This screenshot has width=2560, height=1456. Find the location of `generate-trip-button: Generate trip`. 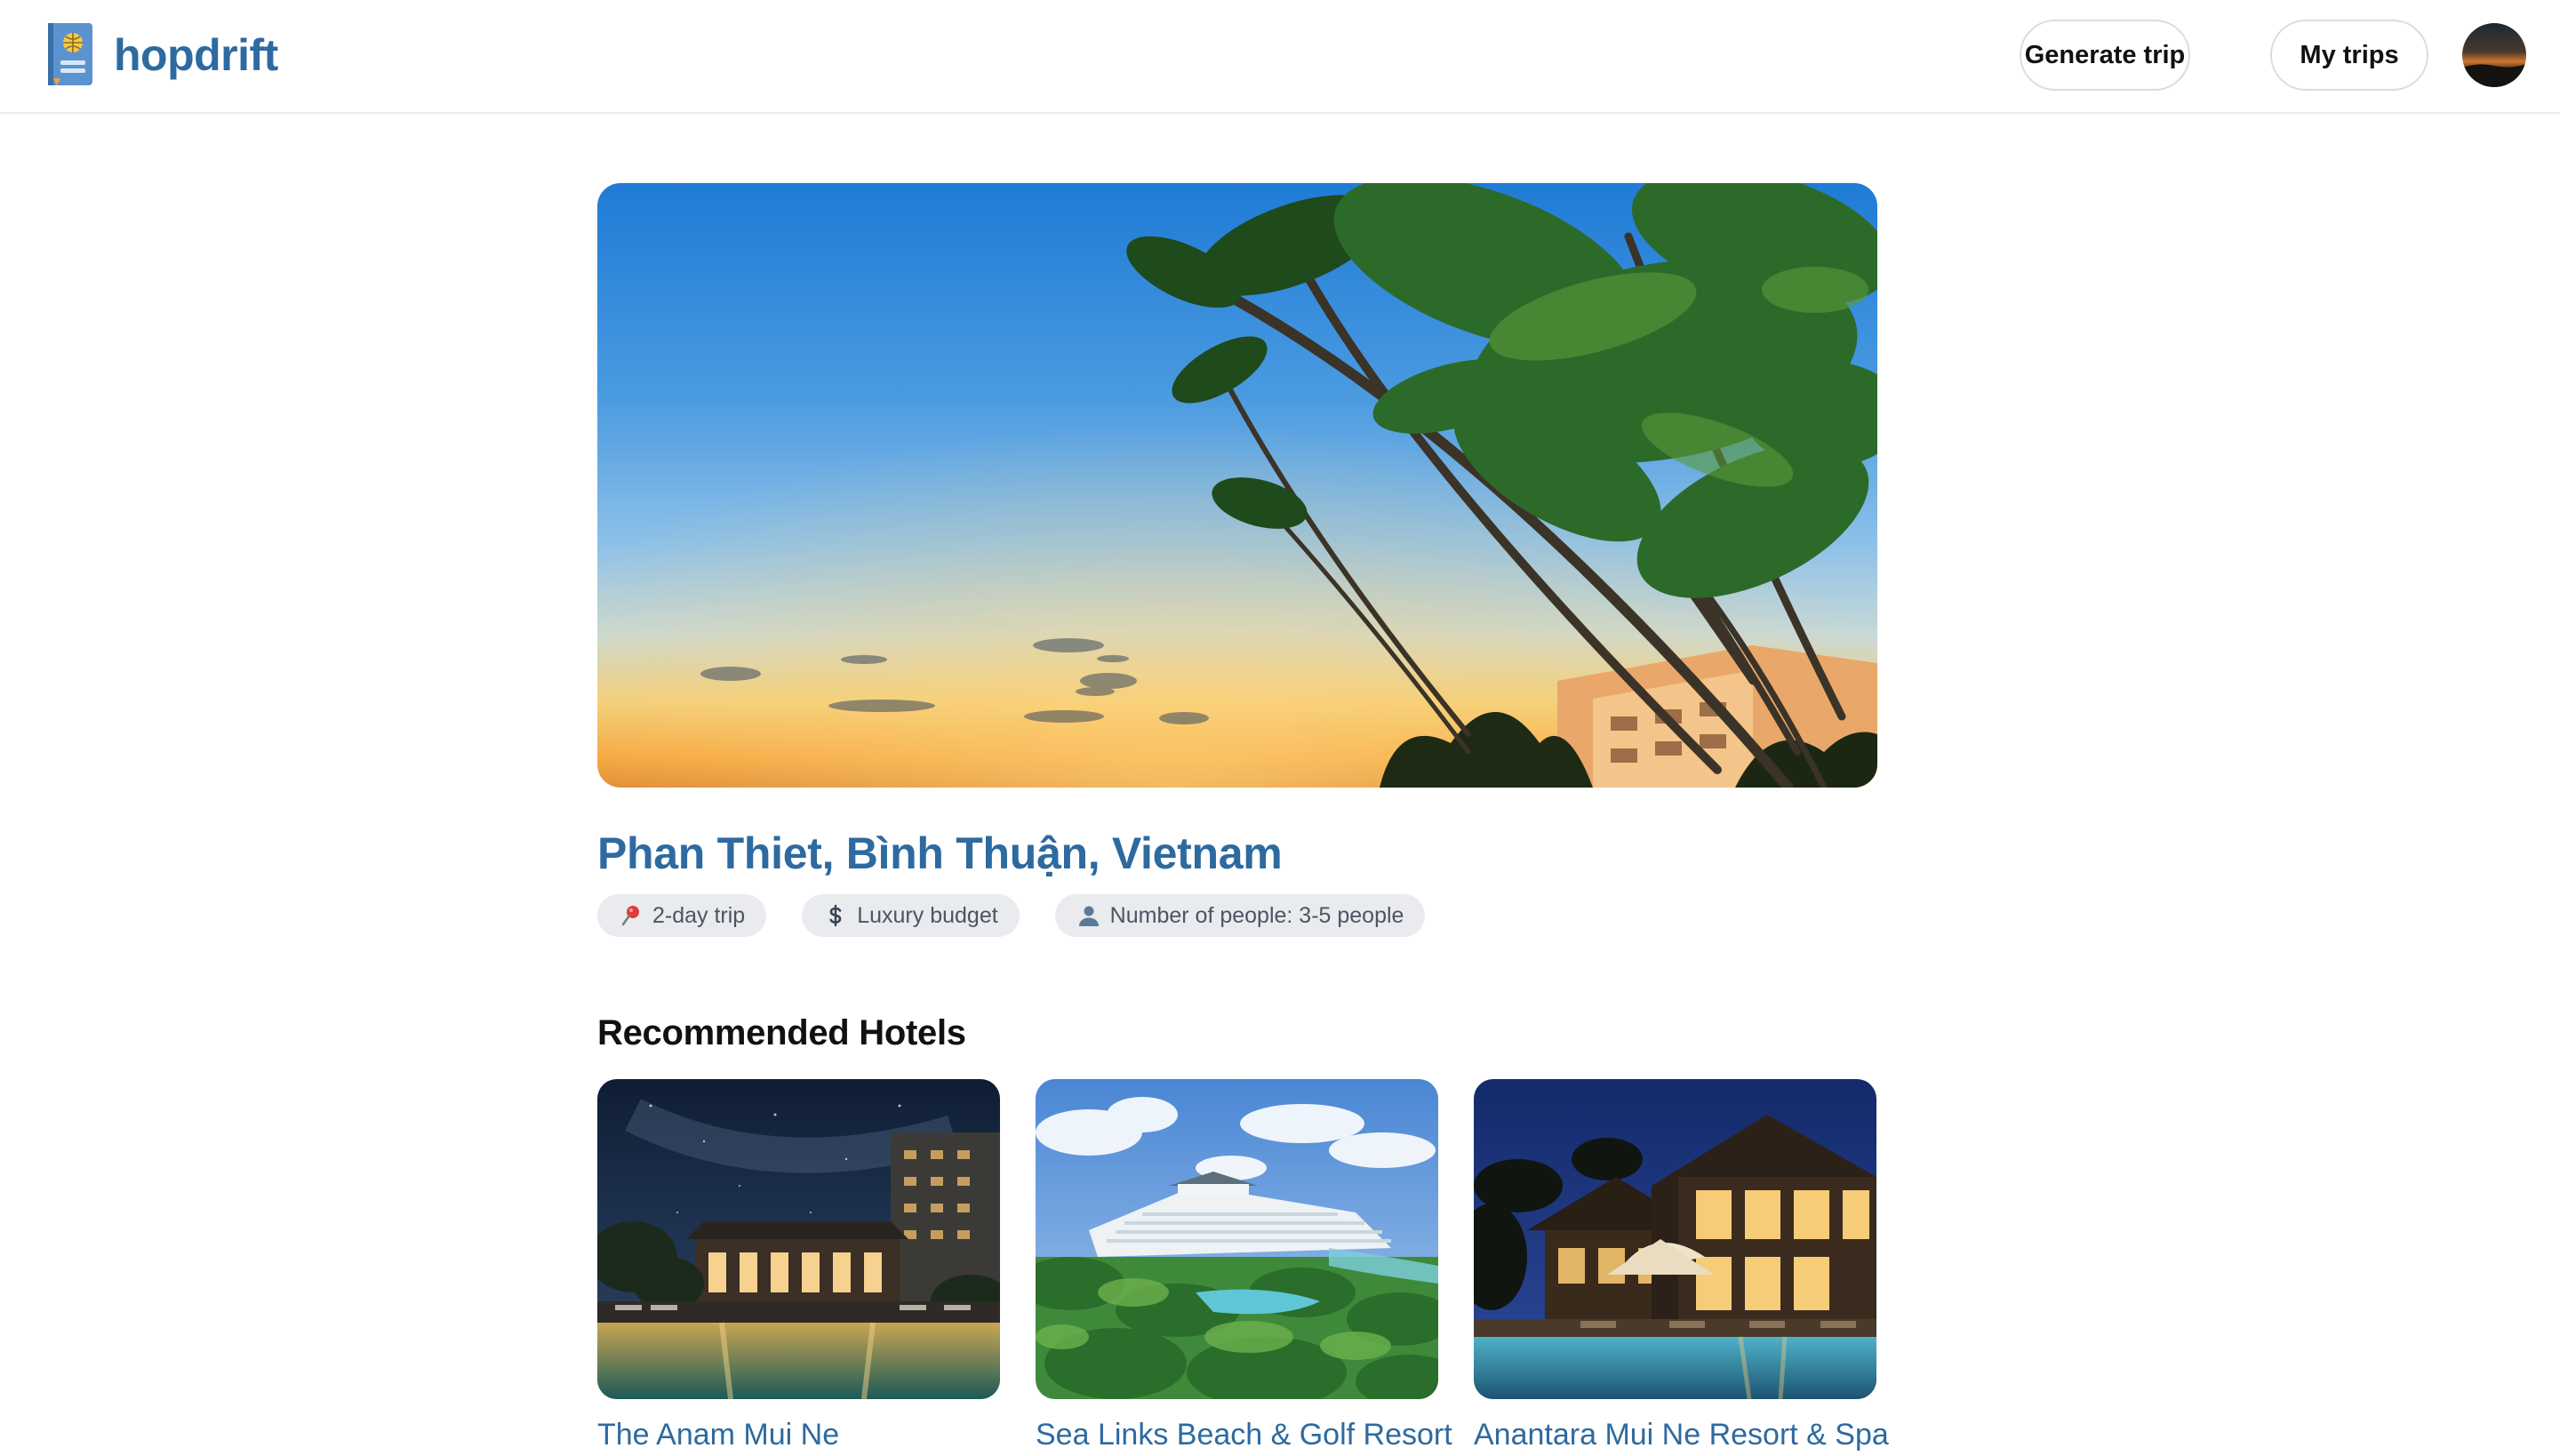

generate-trip-button: Generate trip is located at coordinates (2105, 55).